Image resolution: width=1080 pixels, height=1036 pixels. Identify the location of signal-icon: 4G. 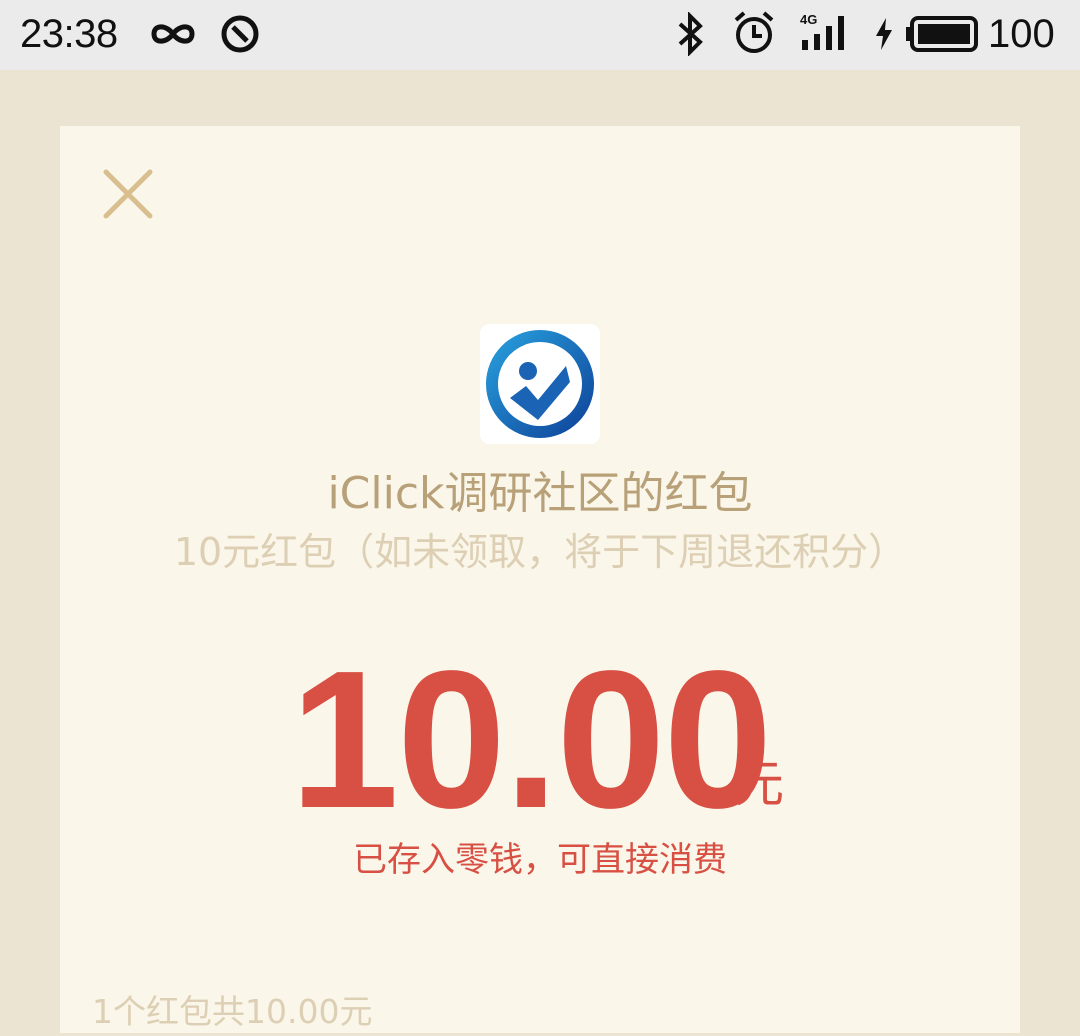
(826, 34).